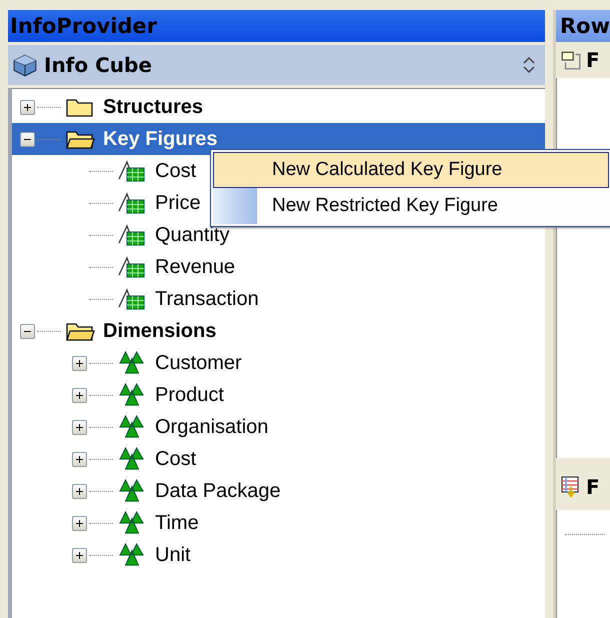 This screenshot has width=610, height=618. Describe the element at coordinates (211, 427) in the screenshot. I see `tree-item: Organisation` at that location.